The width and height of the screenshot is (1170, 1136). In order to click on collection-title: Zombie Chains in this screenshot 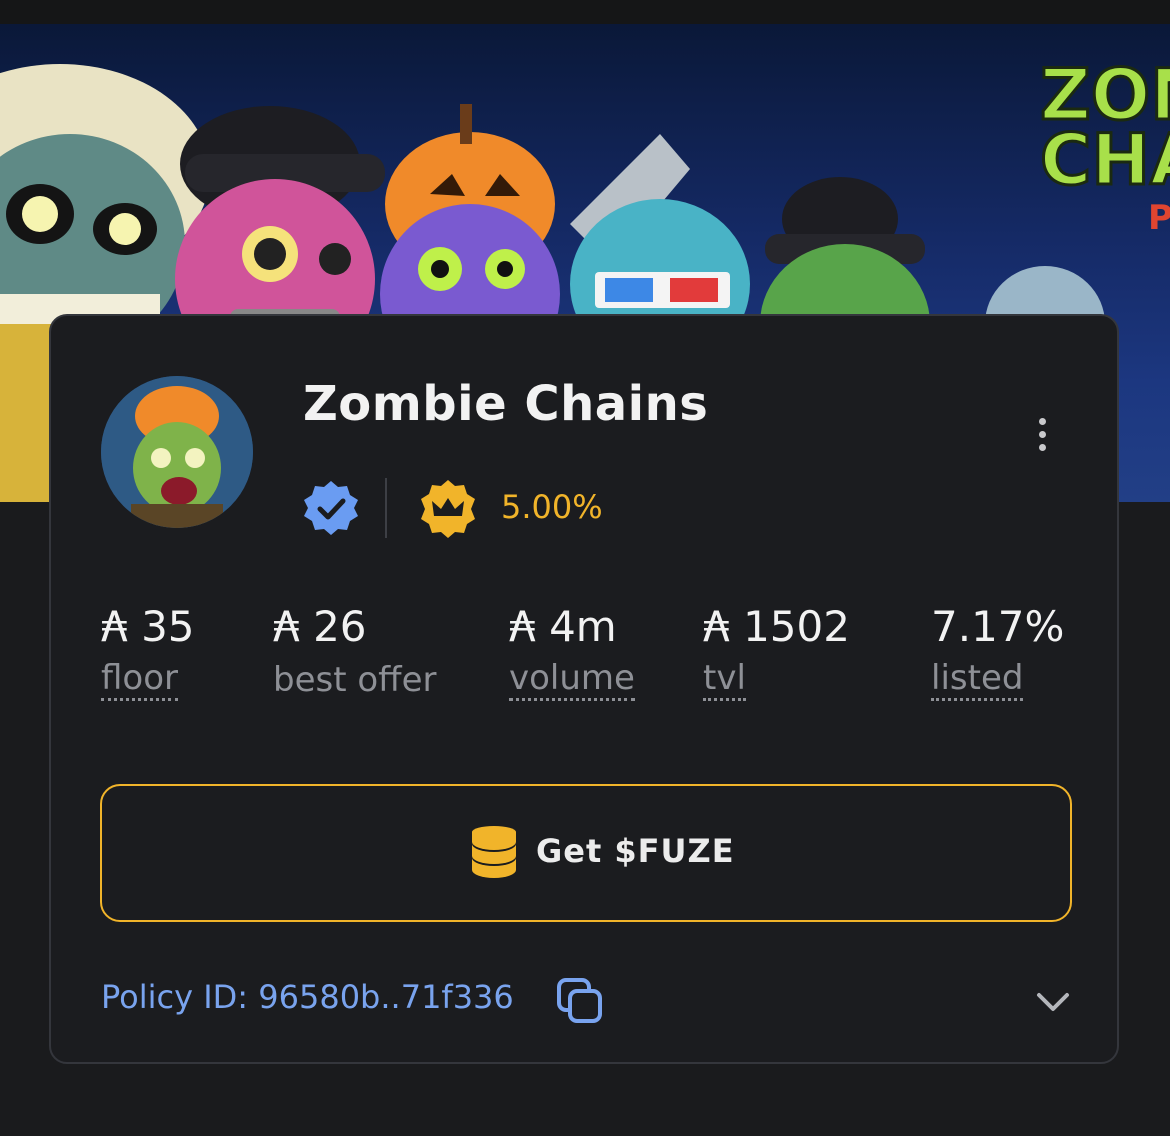, I will do `click(506, 404)`.